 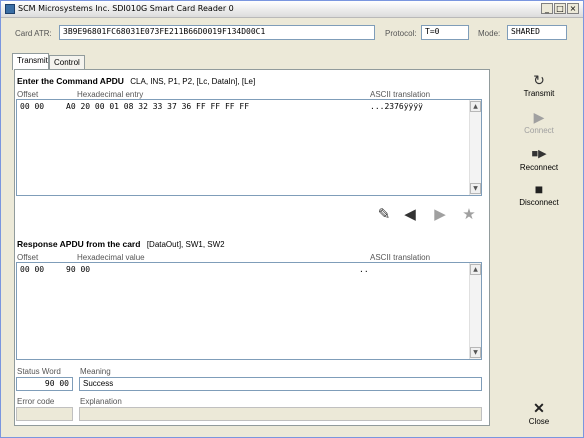 I want to click on stop-play-icon: ■▶, so click(x=539, y=154).